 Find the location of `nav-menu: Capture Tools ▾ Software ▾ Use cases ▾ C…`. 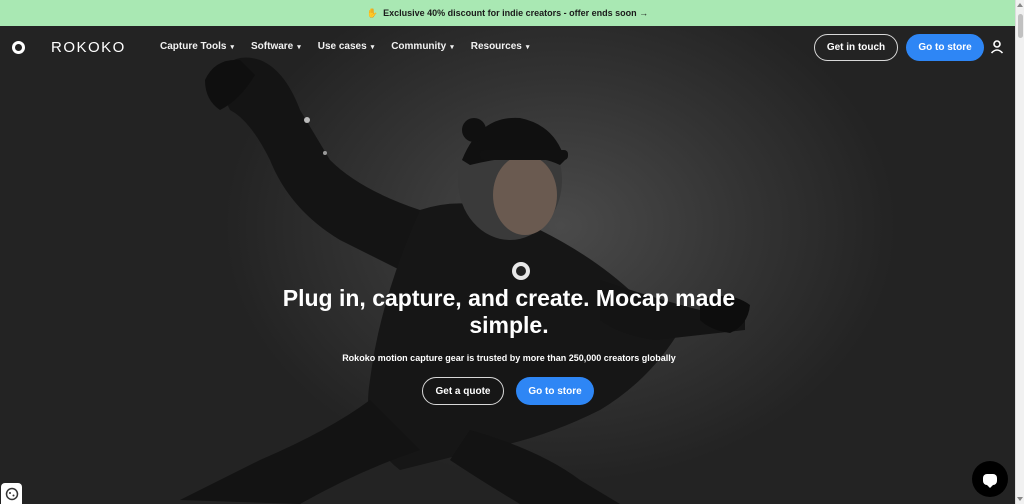

nav-menu: Capture Tools ▾ Software ▾ Use cases ▾ C… is located at coordinates (353, 46).